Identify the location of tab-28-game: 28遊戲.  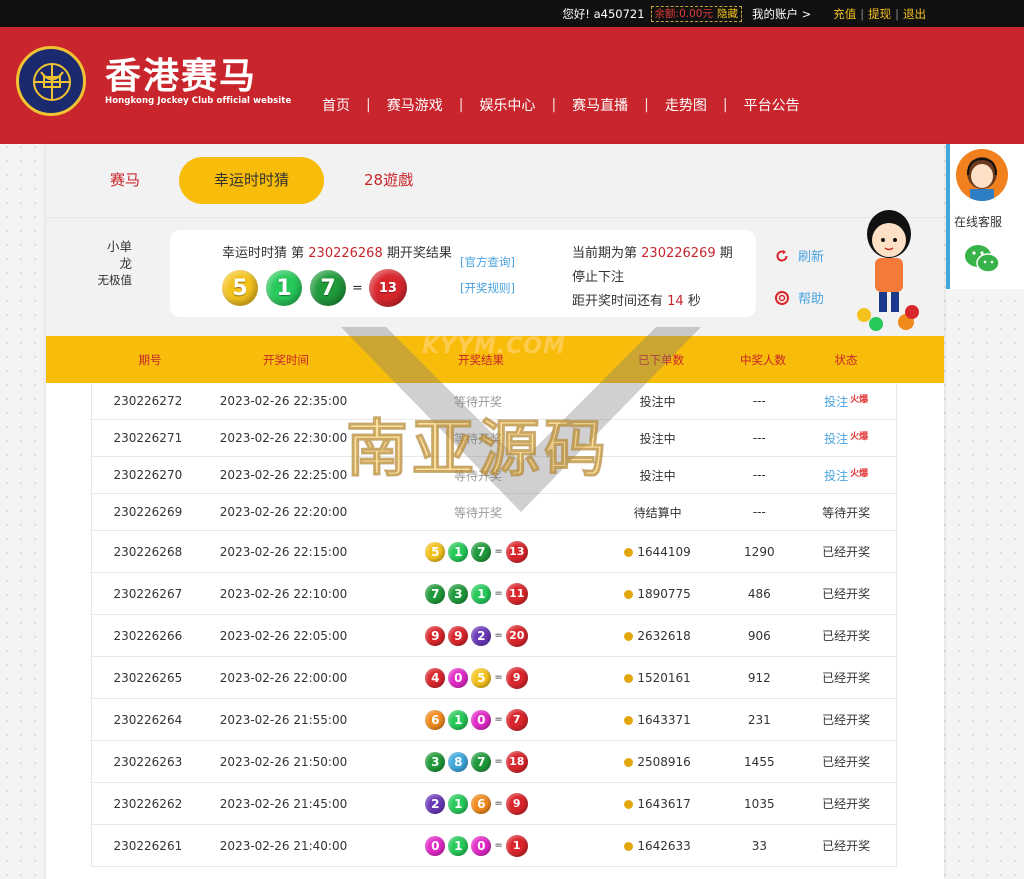
(388, 180).